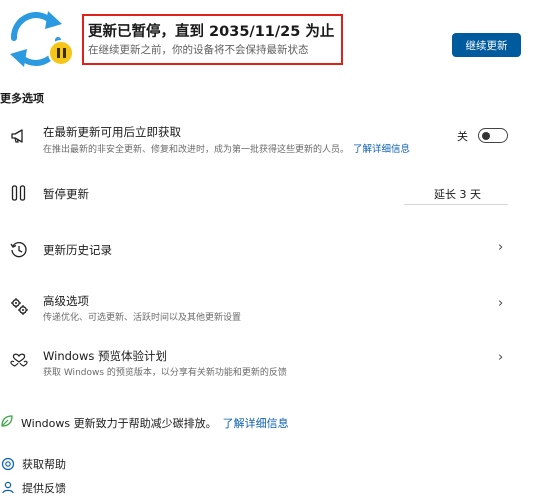 Image resolution: width=538 pixels, height=498 pixels. I want to click on get-help-link: 获取帮助, so click(44, 464).